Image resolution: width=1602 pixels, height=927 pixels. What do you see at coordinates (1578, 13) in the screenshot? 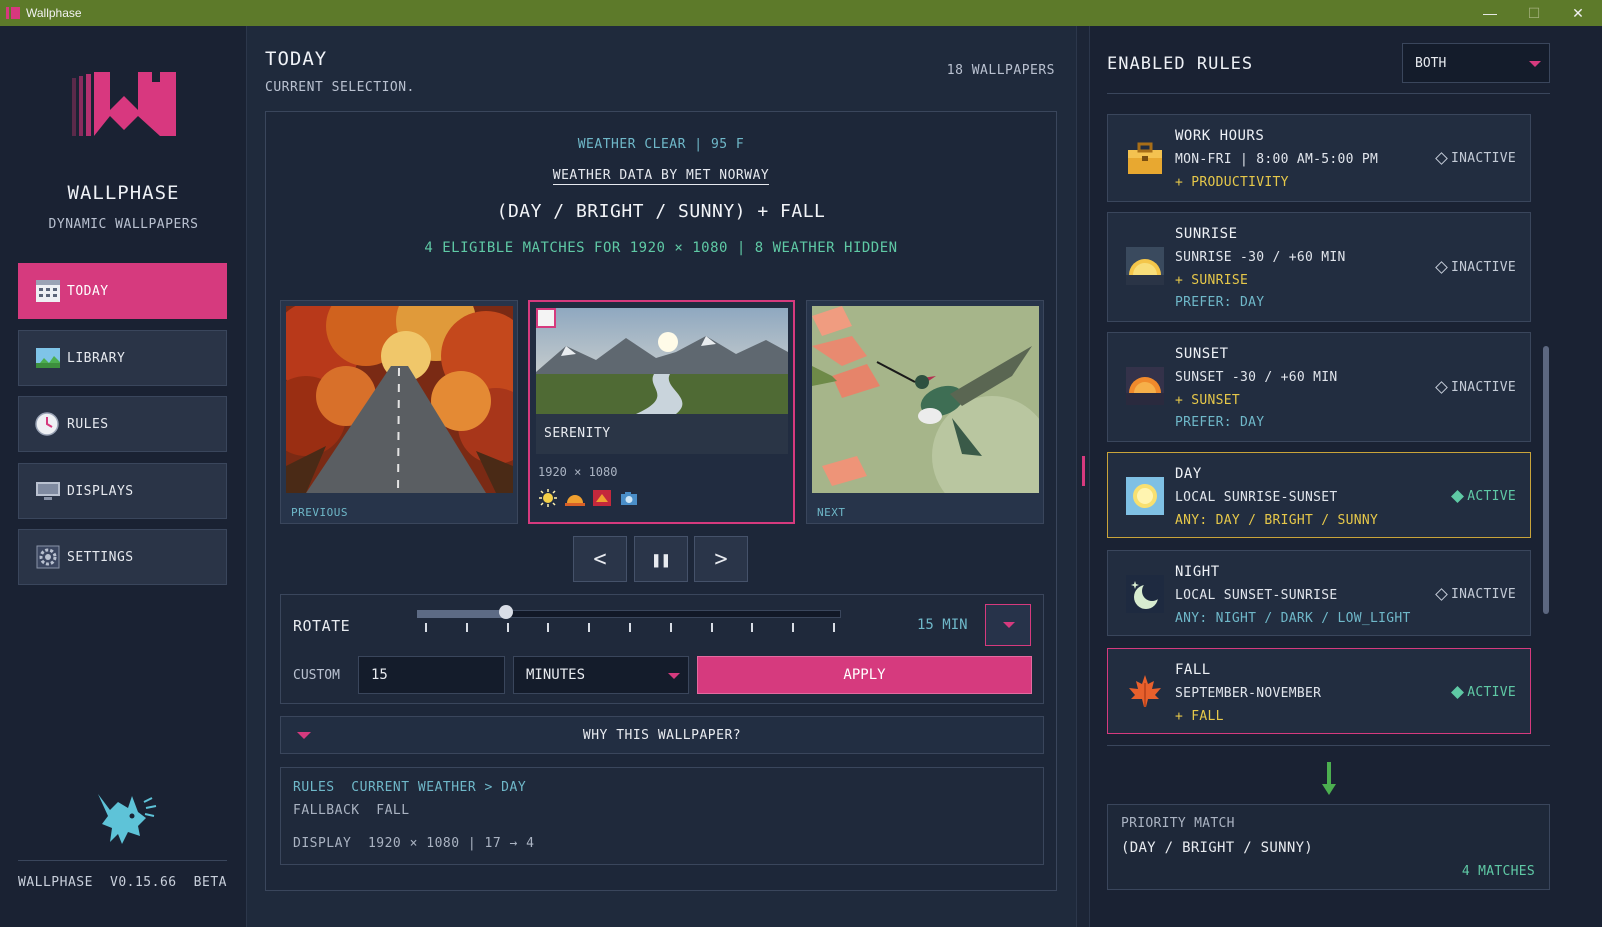
I see `close-button: ✕` at bounding box center [1578, 13].